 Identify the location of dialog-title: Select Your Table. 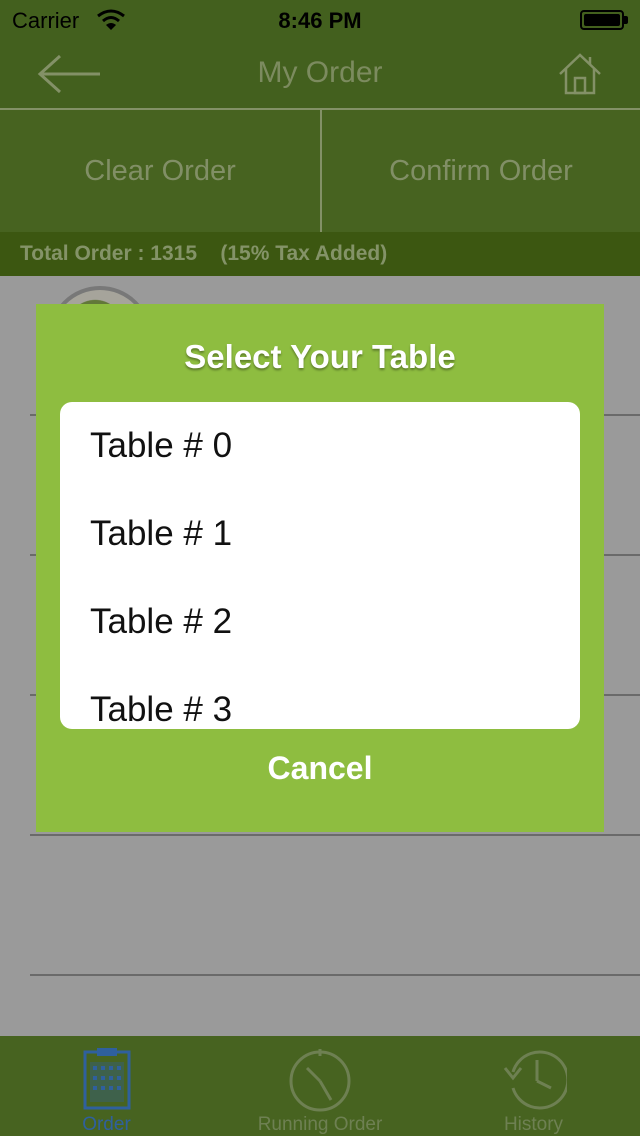
(320, 356).